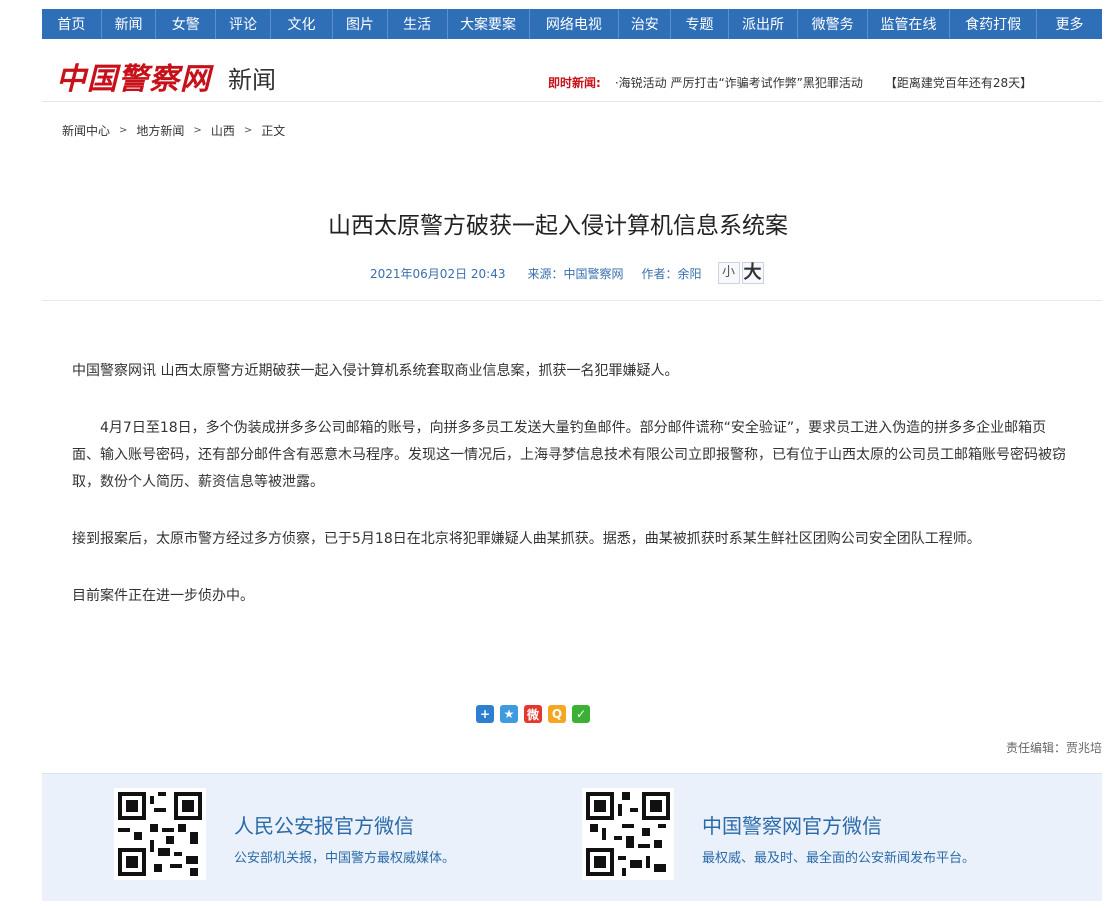 The height and width of the screenshot is (908, 1116). What do you see at coordinates (129, 24) in the screenshot?
I see `nav-item: 新闻` at bounding box center [129, 24].